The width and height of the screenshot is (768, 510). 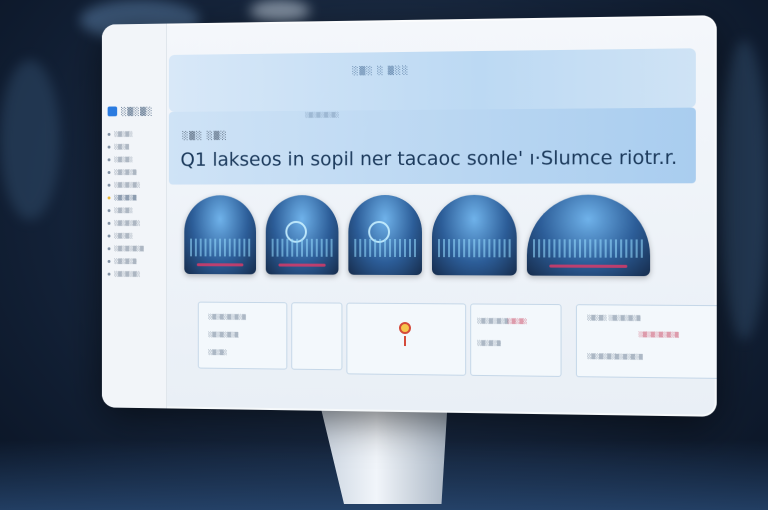 What do you see at coordinates (205, 136) in the screenshot?
I see `hero-kicker: ░▒░ ░▒░` at bounding box center [205, 136].